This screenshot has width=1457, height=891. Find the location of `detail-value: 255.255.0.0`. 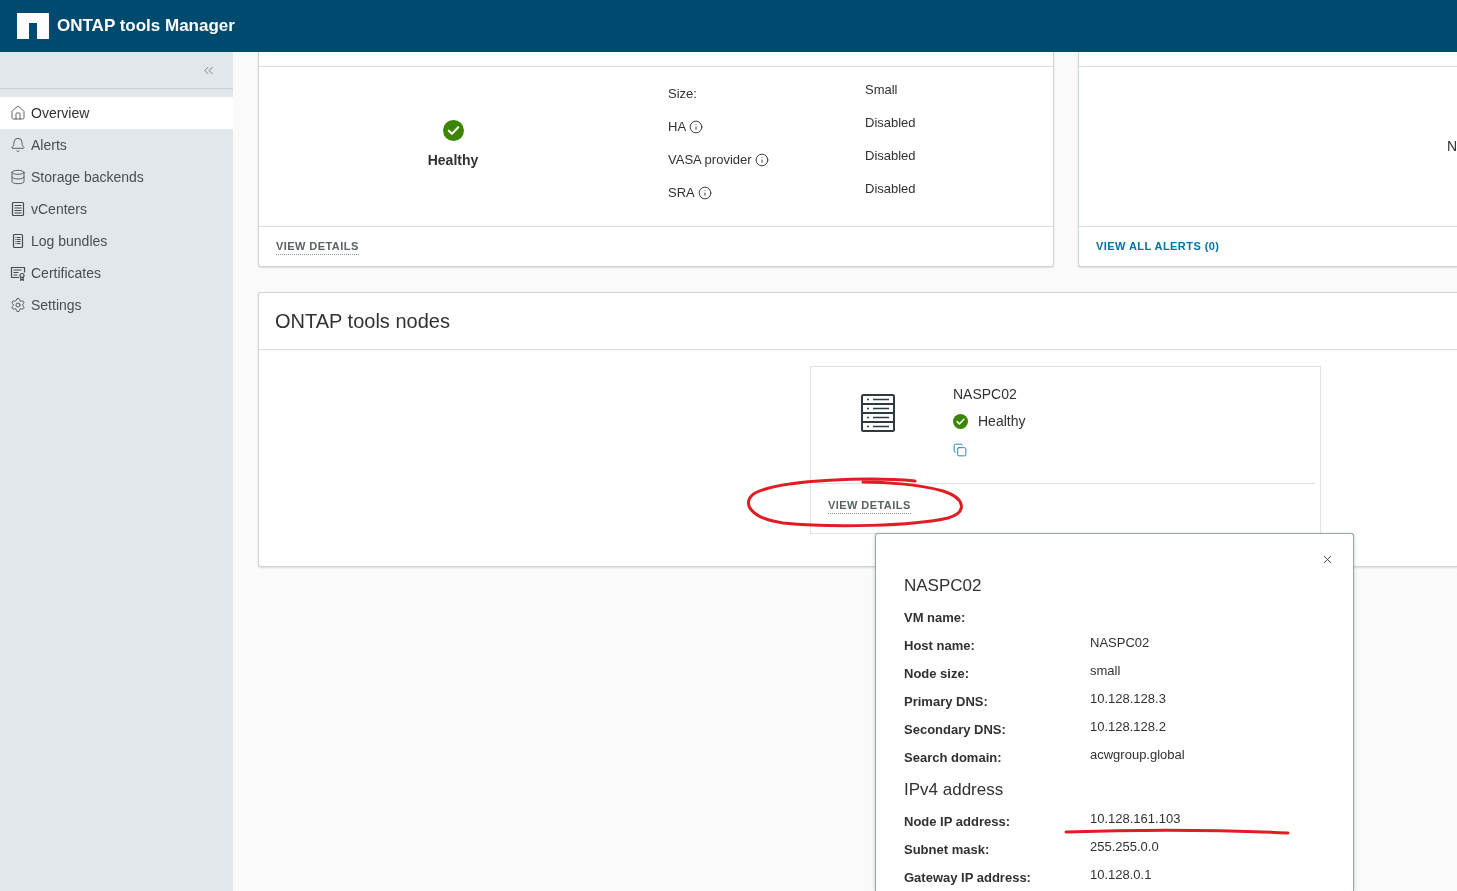

detail-value: 255.255.0.0 is located at coordinates (1124, 847).